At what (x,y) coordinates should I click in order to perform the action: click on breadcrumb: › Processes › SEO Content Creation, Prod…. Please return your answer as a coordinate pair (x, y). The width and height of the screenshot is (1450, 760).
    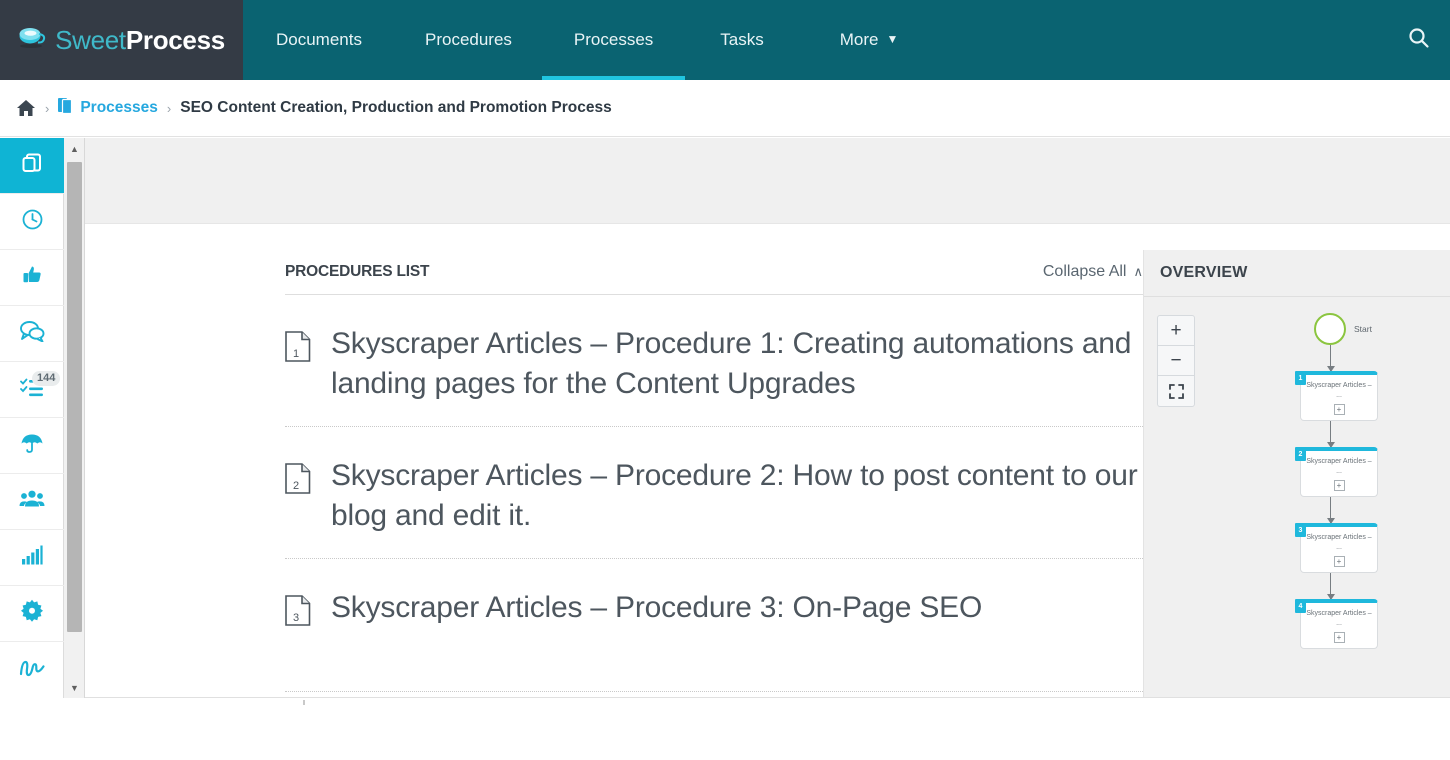
    Looking at the image, I should click on (725, 108).